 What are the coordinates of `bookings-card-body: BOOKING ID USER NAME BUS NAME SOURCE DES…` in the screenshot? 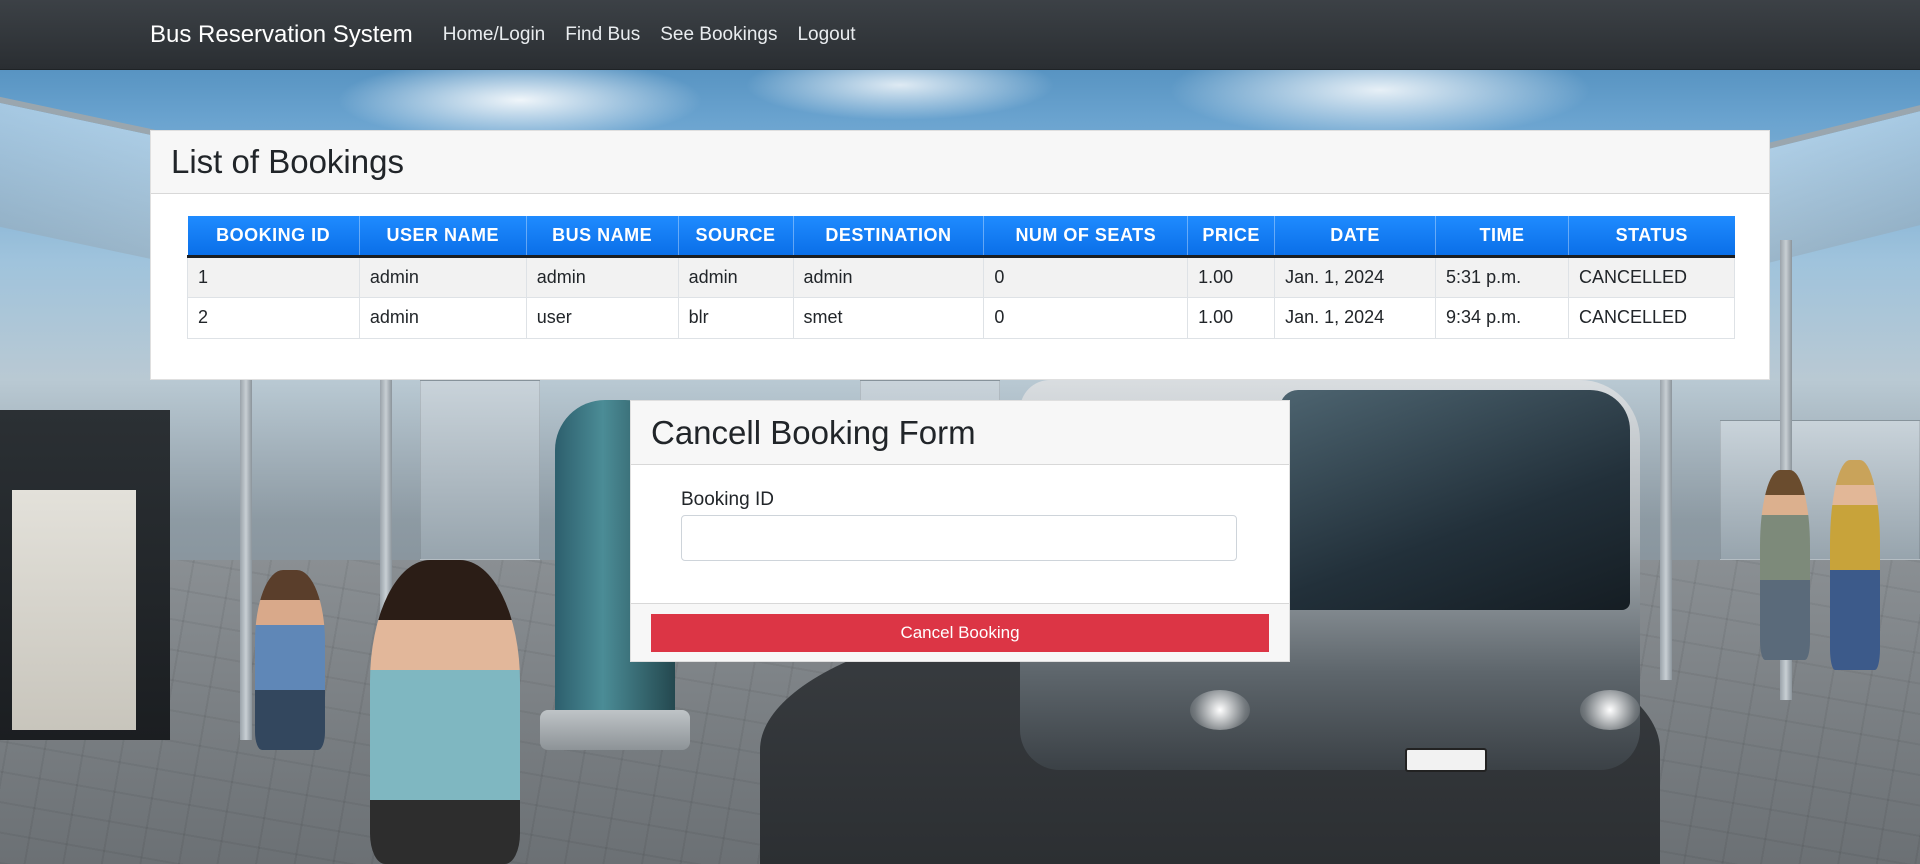 It's located at (960, 266).